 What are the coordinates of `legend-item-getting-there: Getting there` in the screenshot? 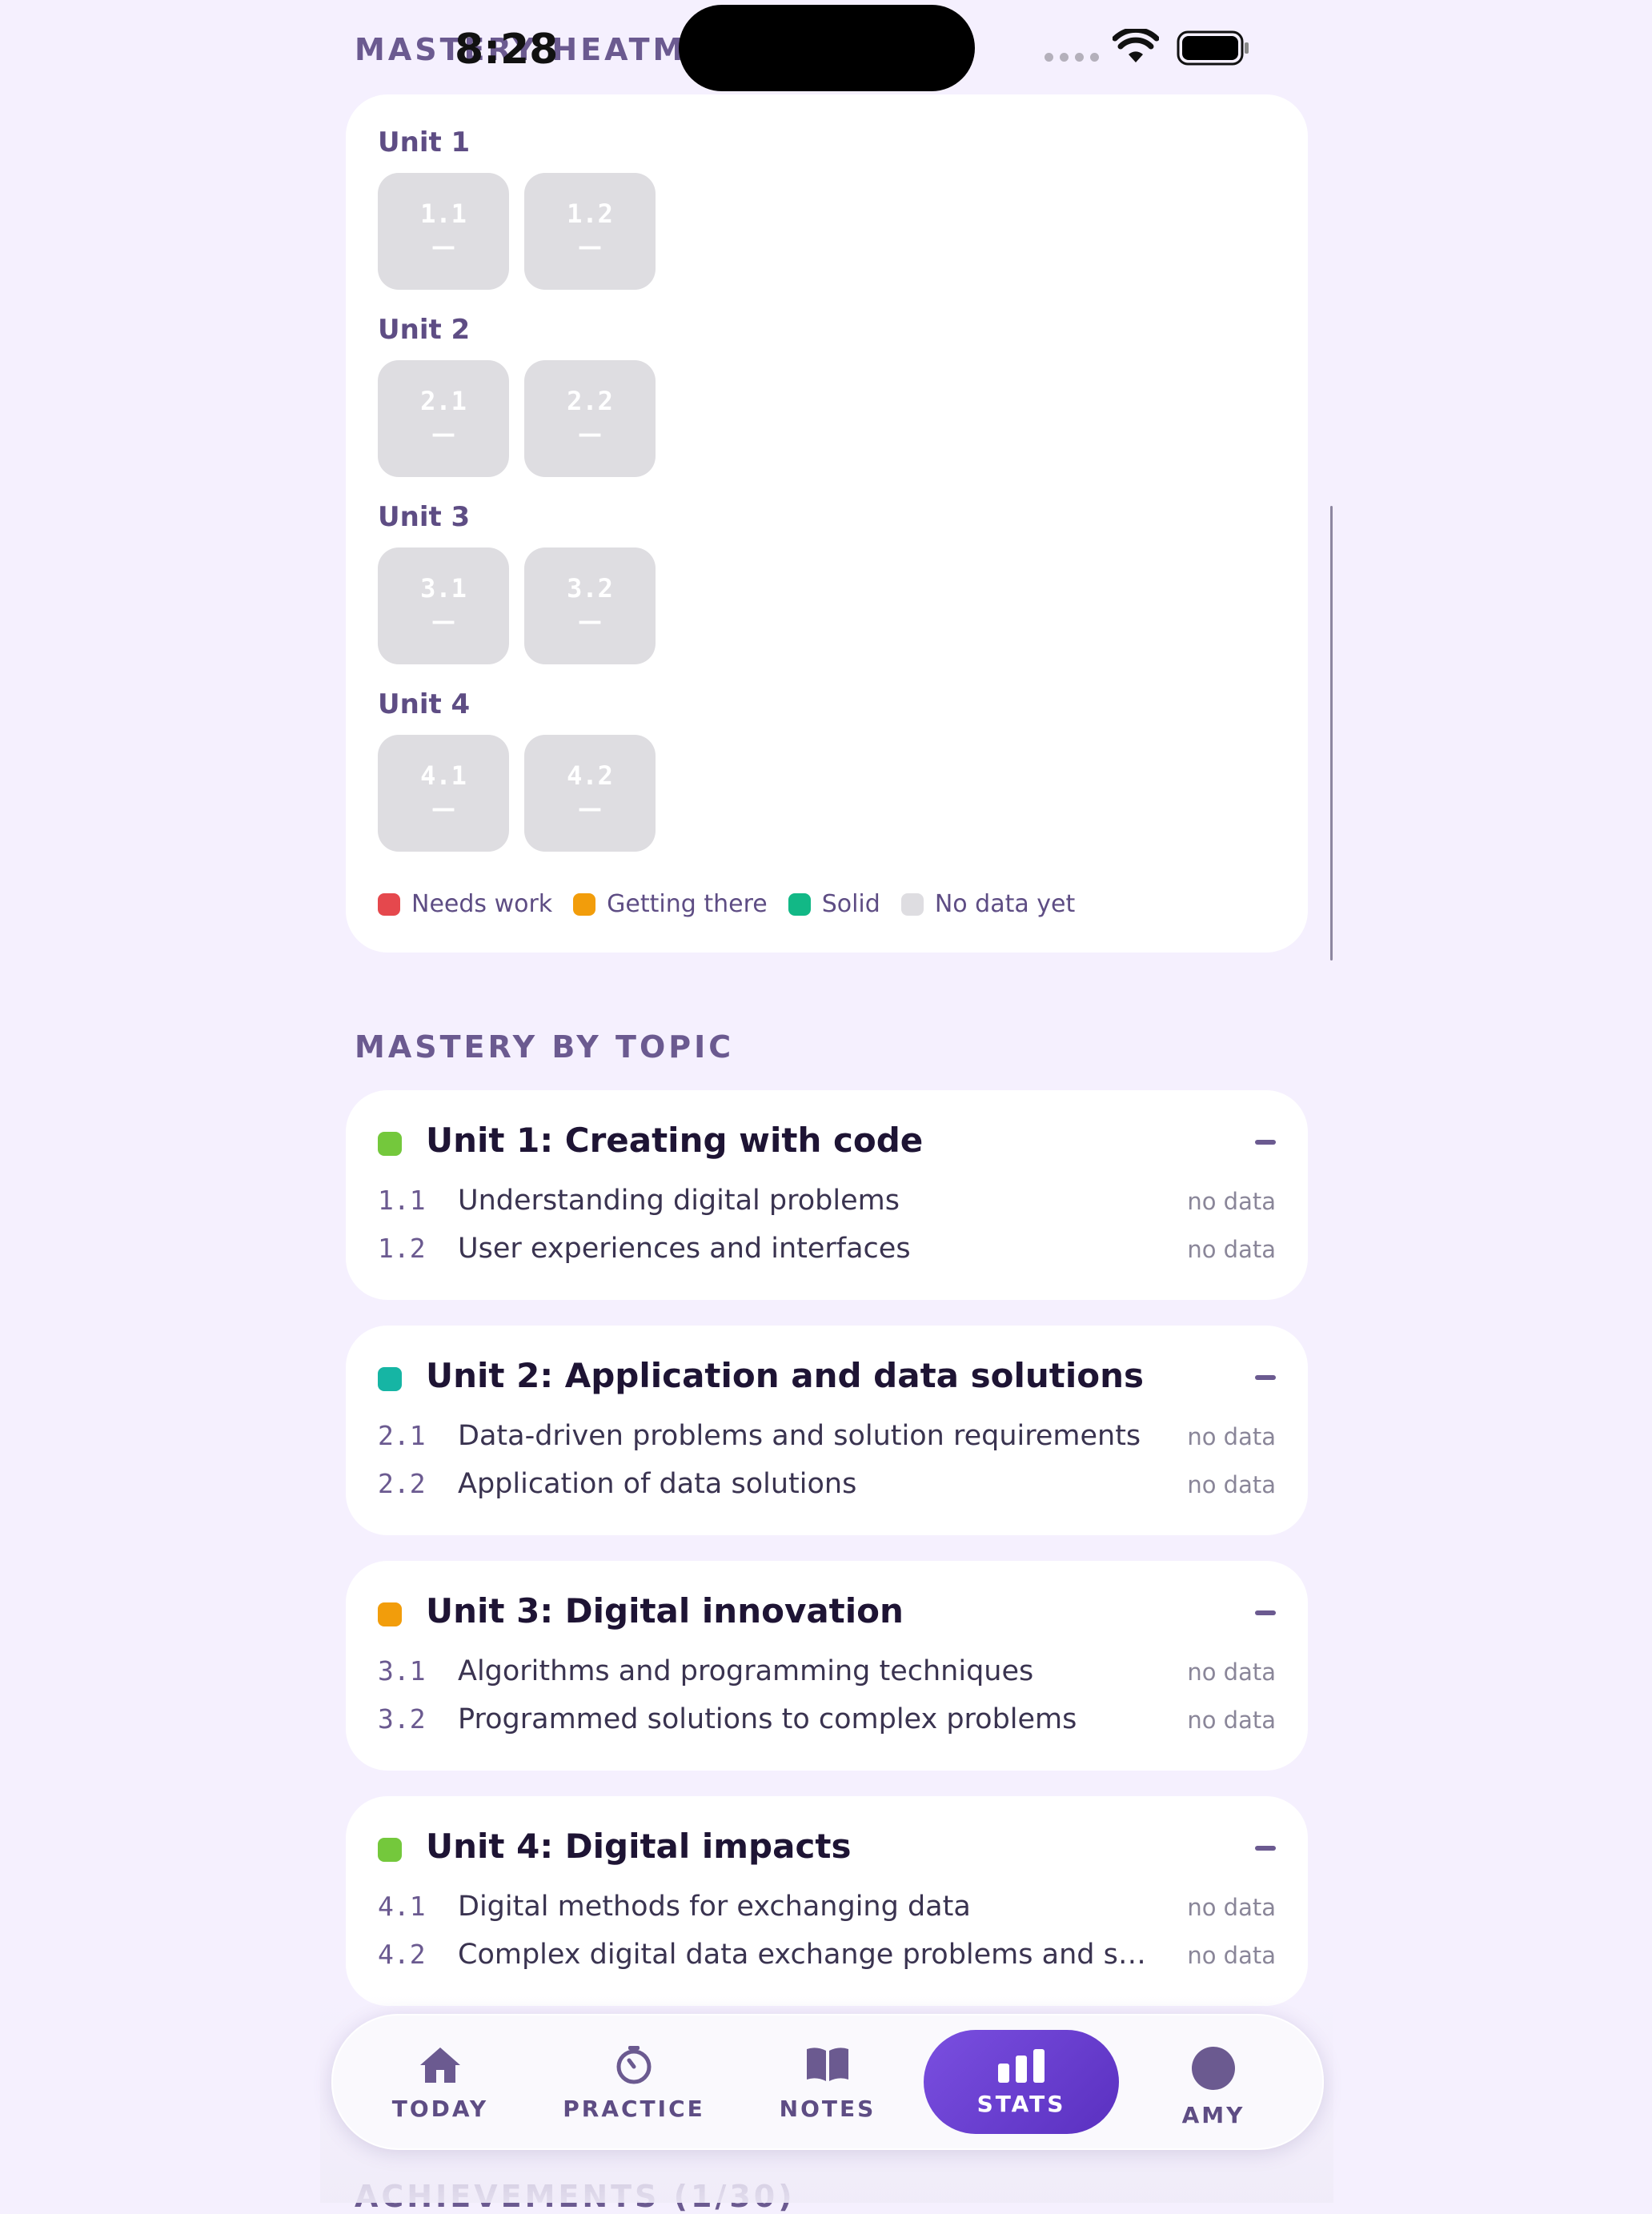 It's located at (670, 904).